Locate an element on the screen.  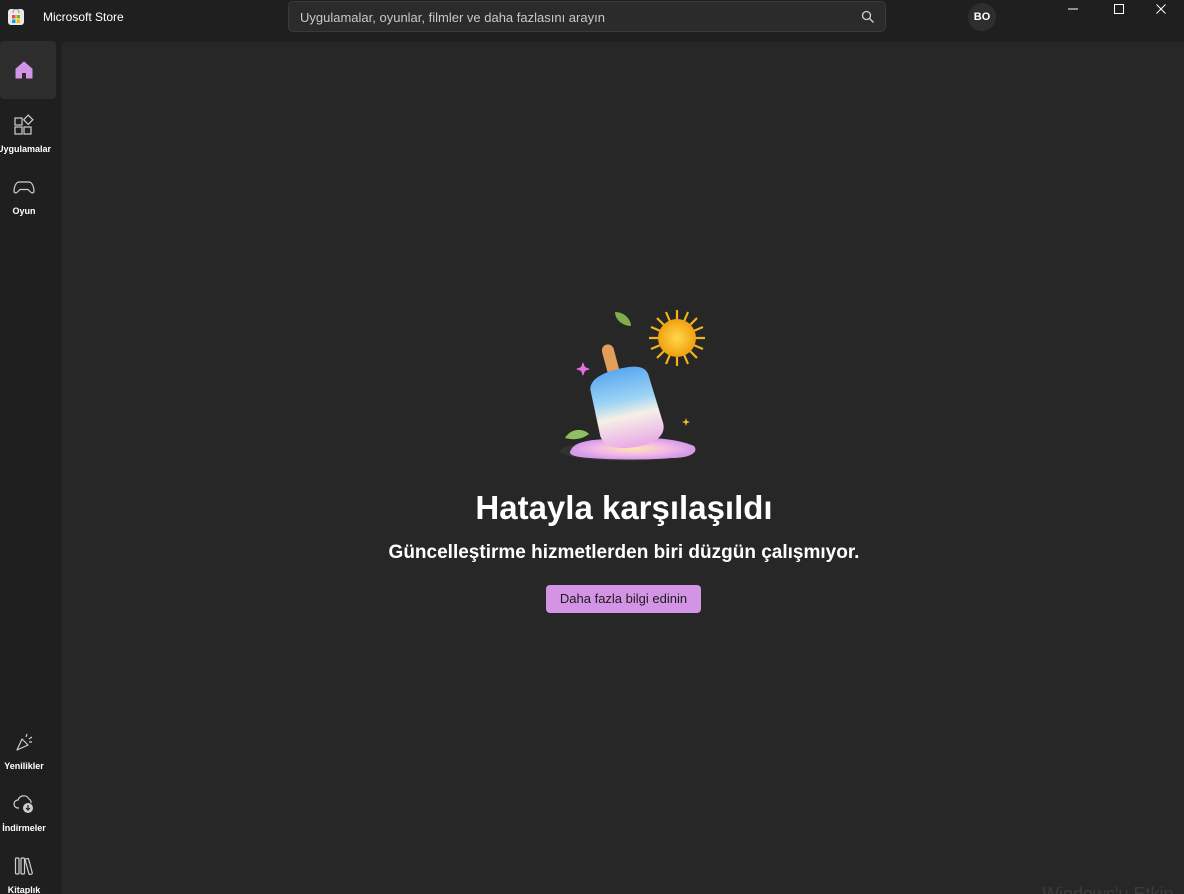
sidebar-item-library: Kitaplık is located at coordinates (28, 868).